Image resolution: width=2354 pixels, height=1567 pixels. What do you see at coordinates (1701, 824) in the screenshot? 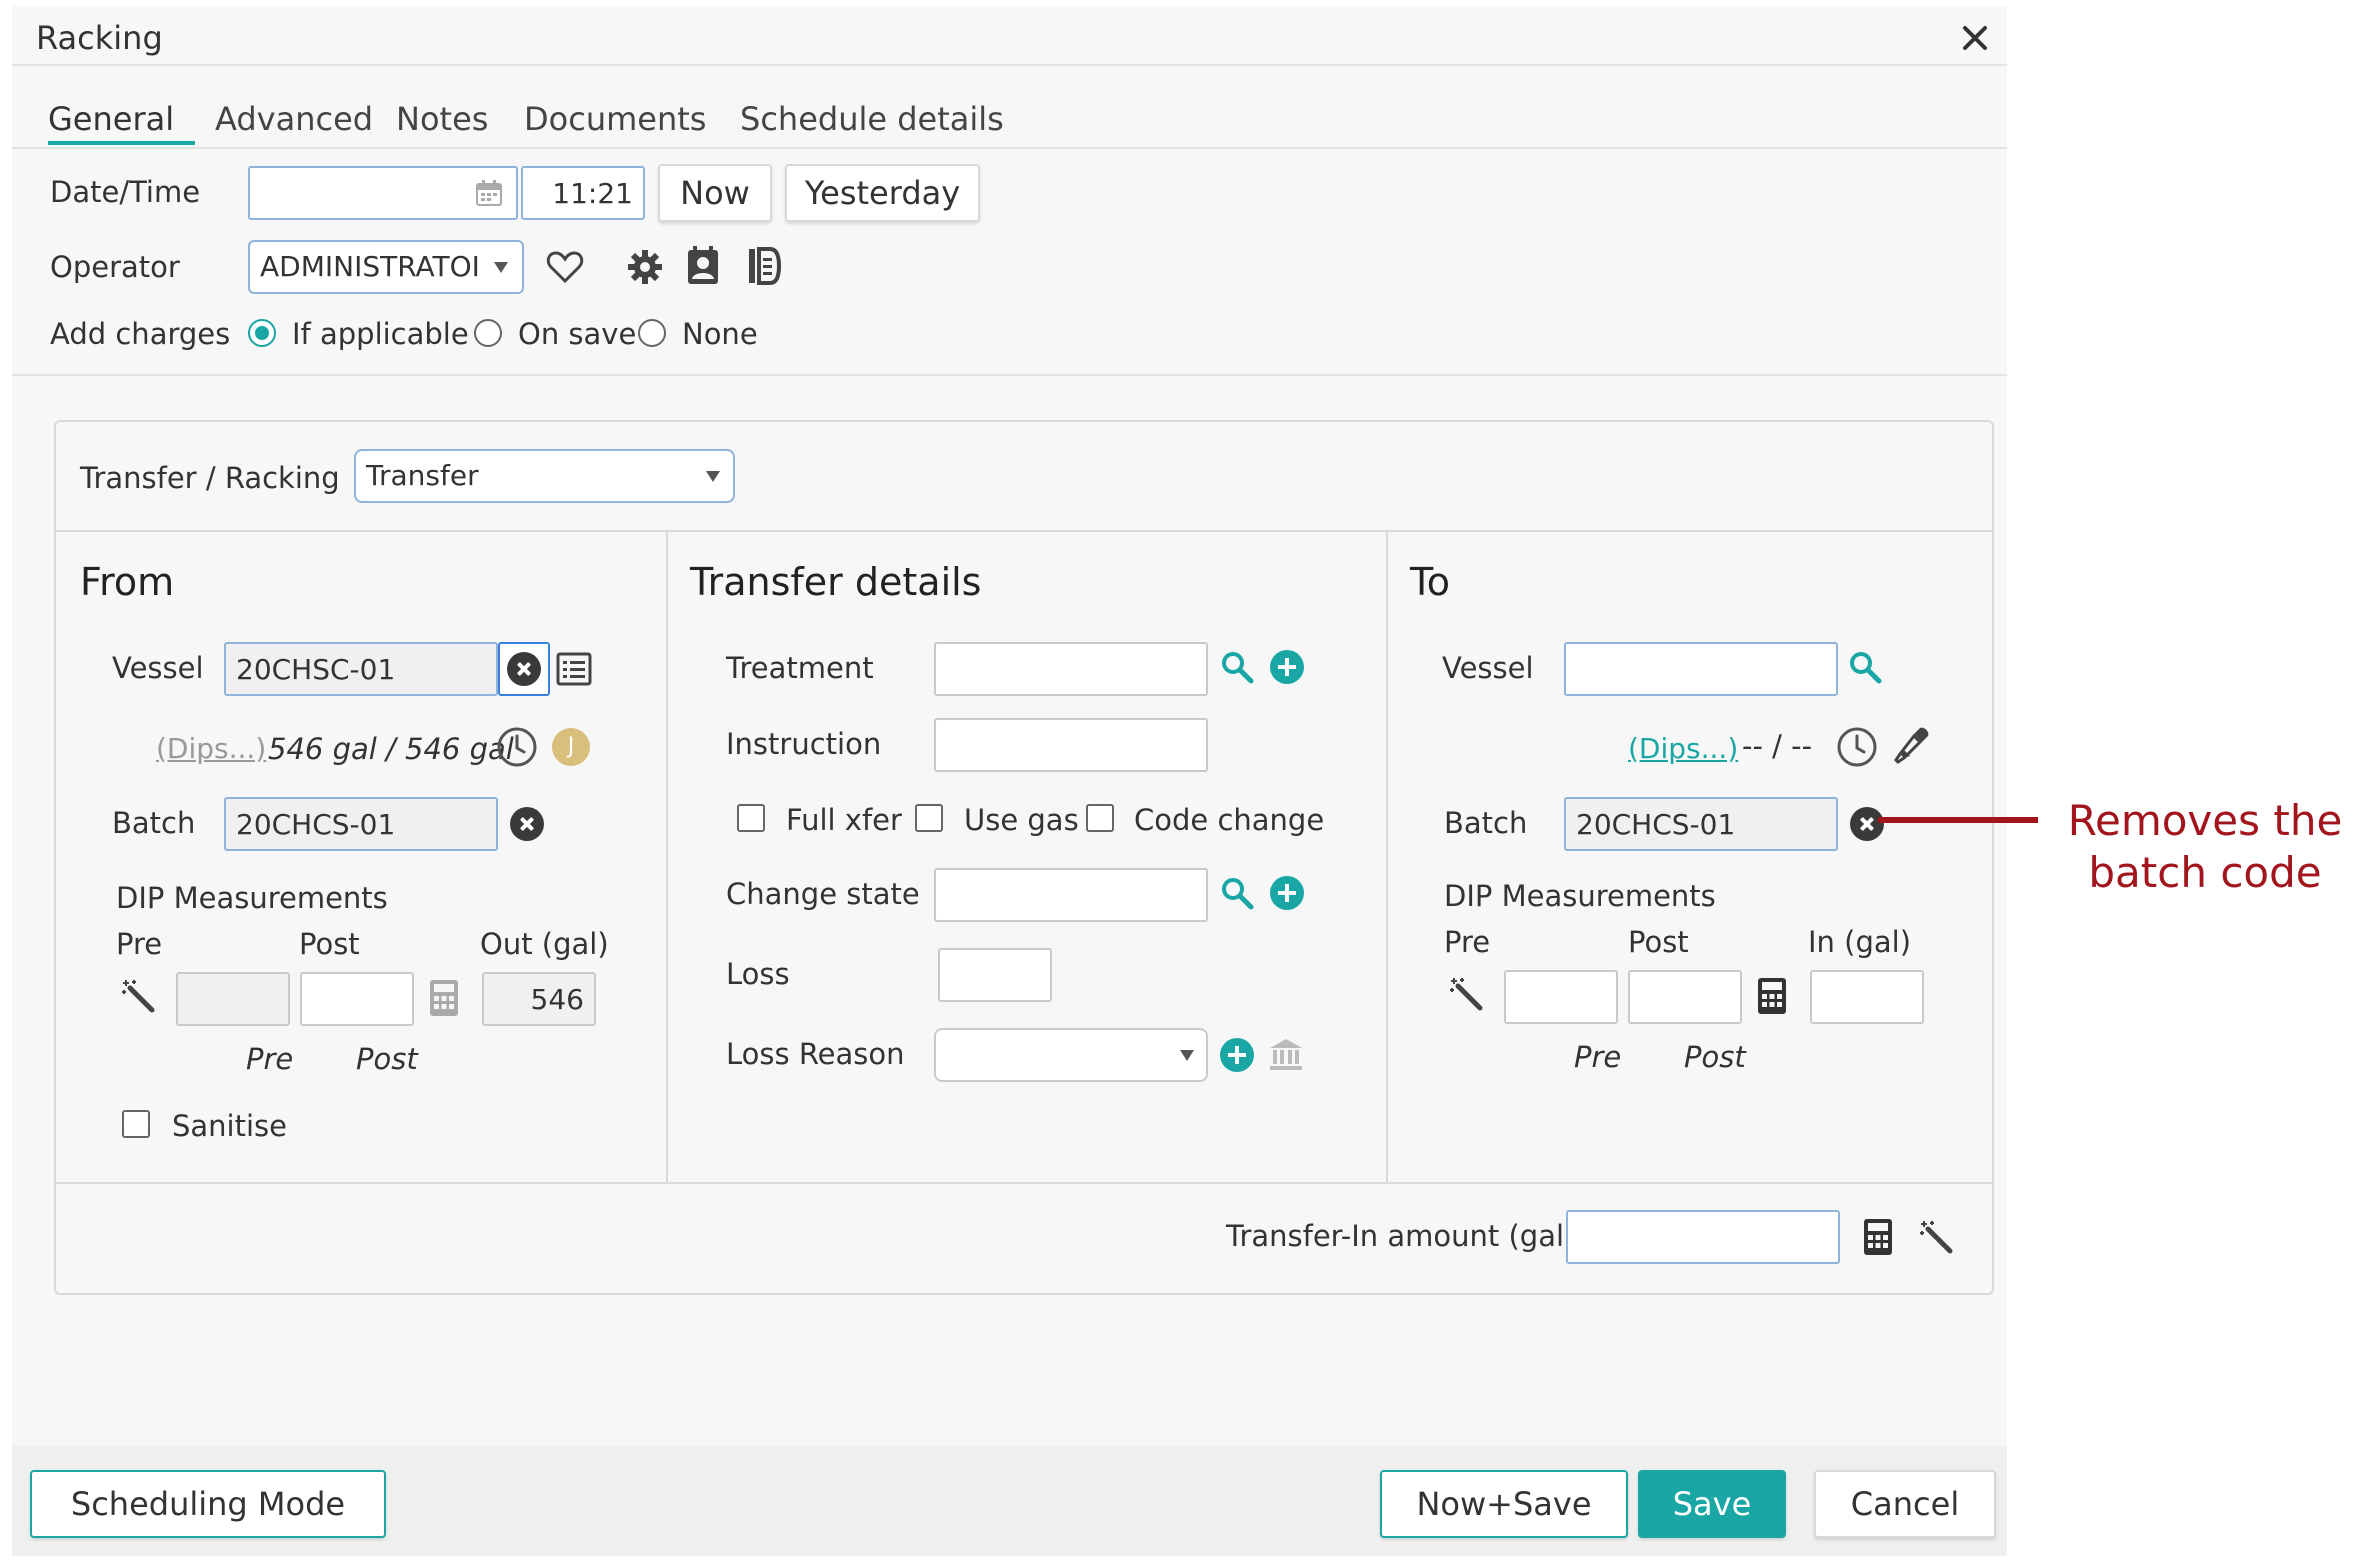
I see `to-batch-input` at bounding box center [1701, 824].